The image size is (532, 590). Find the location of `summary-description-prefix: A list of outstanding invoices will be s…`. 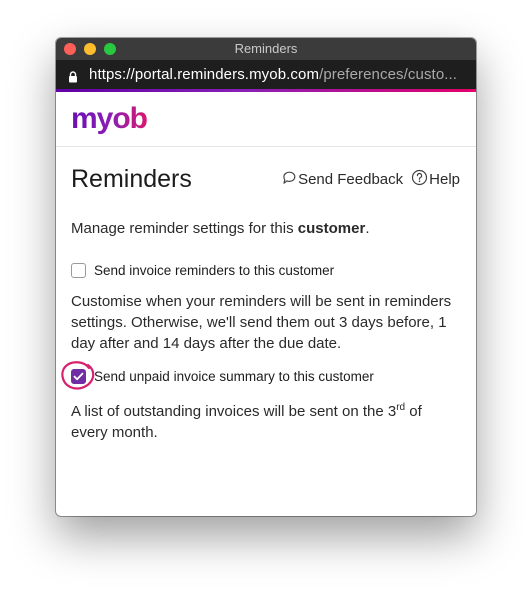

summary-description-prefix: A list of outstanding invoices will be s… is located at coordinates (234, 411).